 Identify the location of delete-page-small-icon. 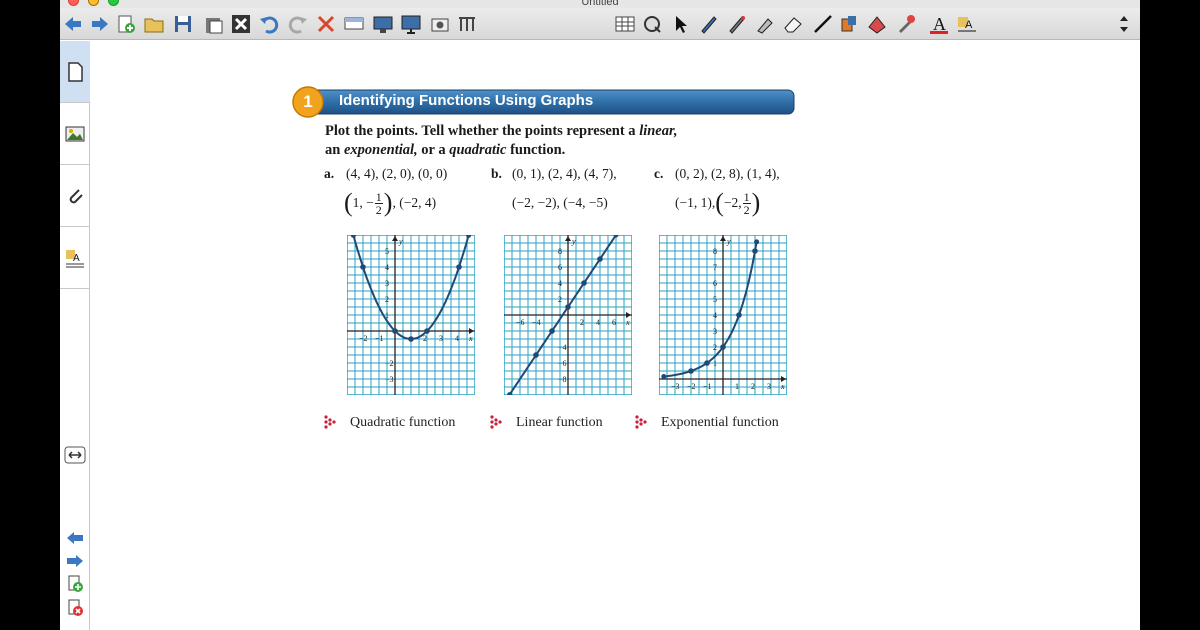
(75, 608).